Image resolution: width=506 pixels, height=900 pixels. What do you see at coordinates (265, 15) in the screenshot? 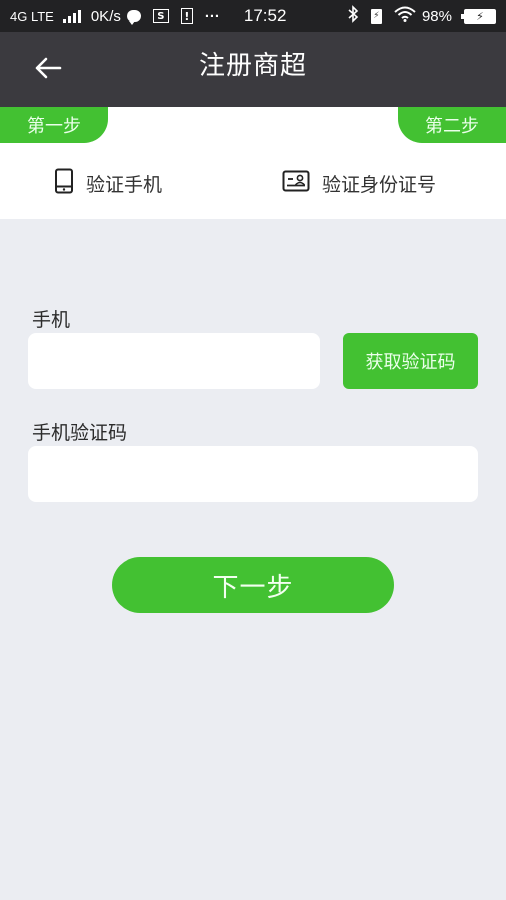
I see `clock: 17:52` at bounding box center [265, 15].